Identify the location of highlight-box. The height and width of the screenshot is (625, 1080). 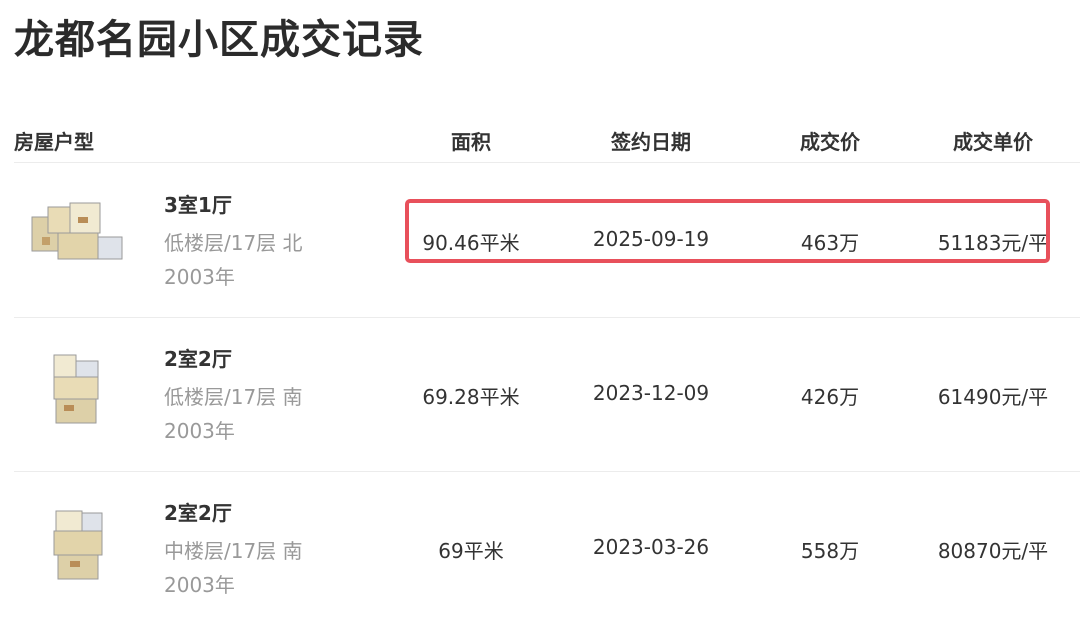
(727, 231).